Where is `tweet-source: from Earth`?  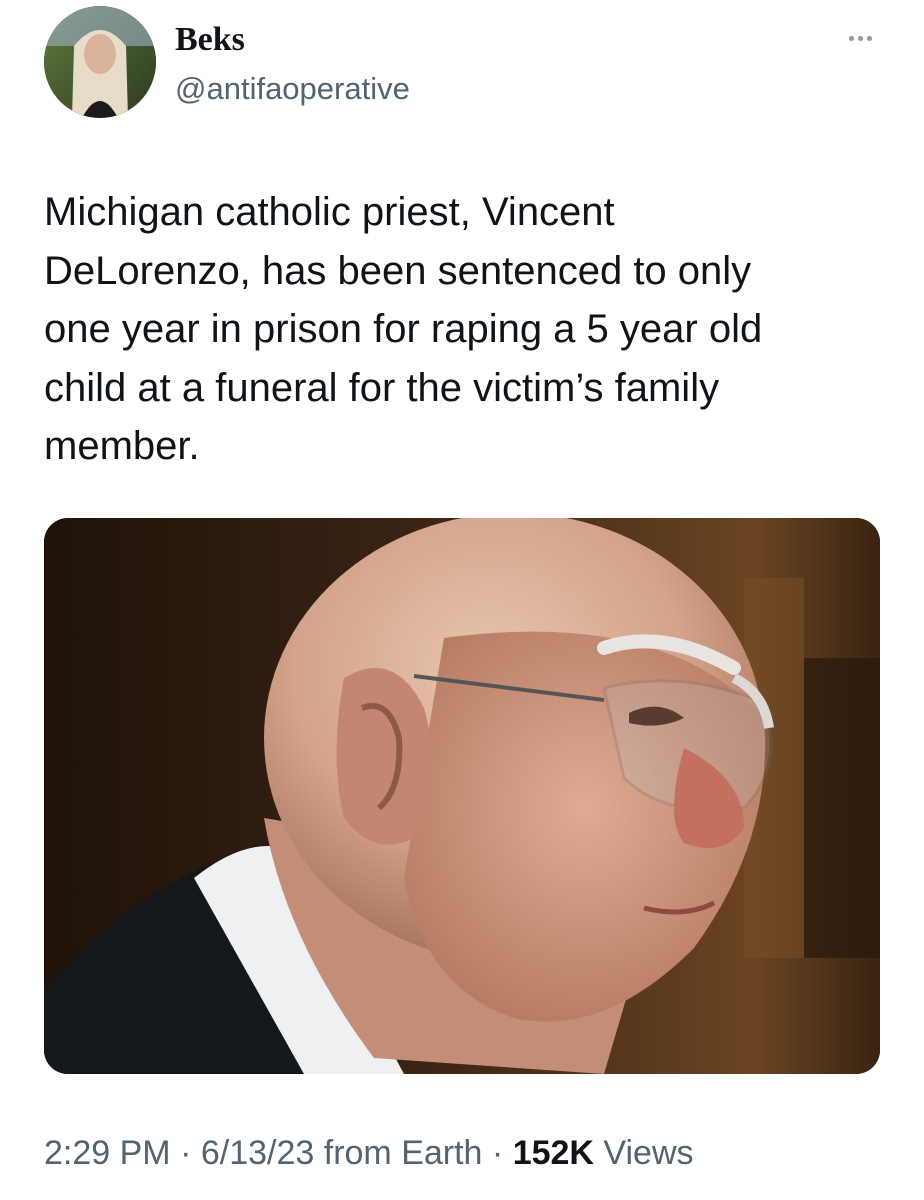 tweet-source: from Earth is located at coordinates (398, 1153).